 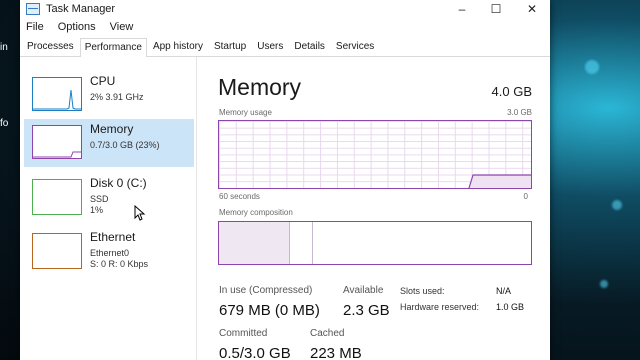 What do you see at coordinates (50, 46) in the screenshot?
I see `tab-processes: Processes` at bounding box center [50, 46].